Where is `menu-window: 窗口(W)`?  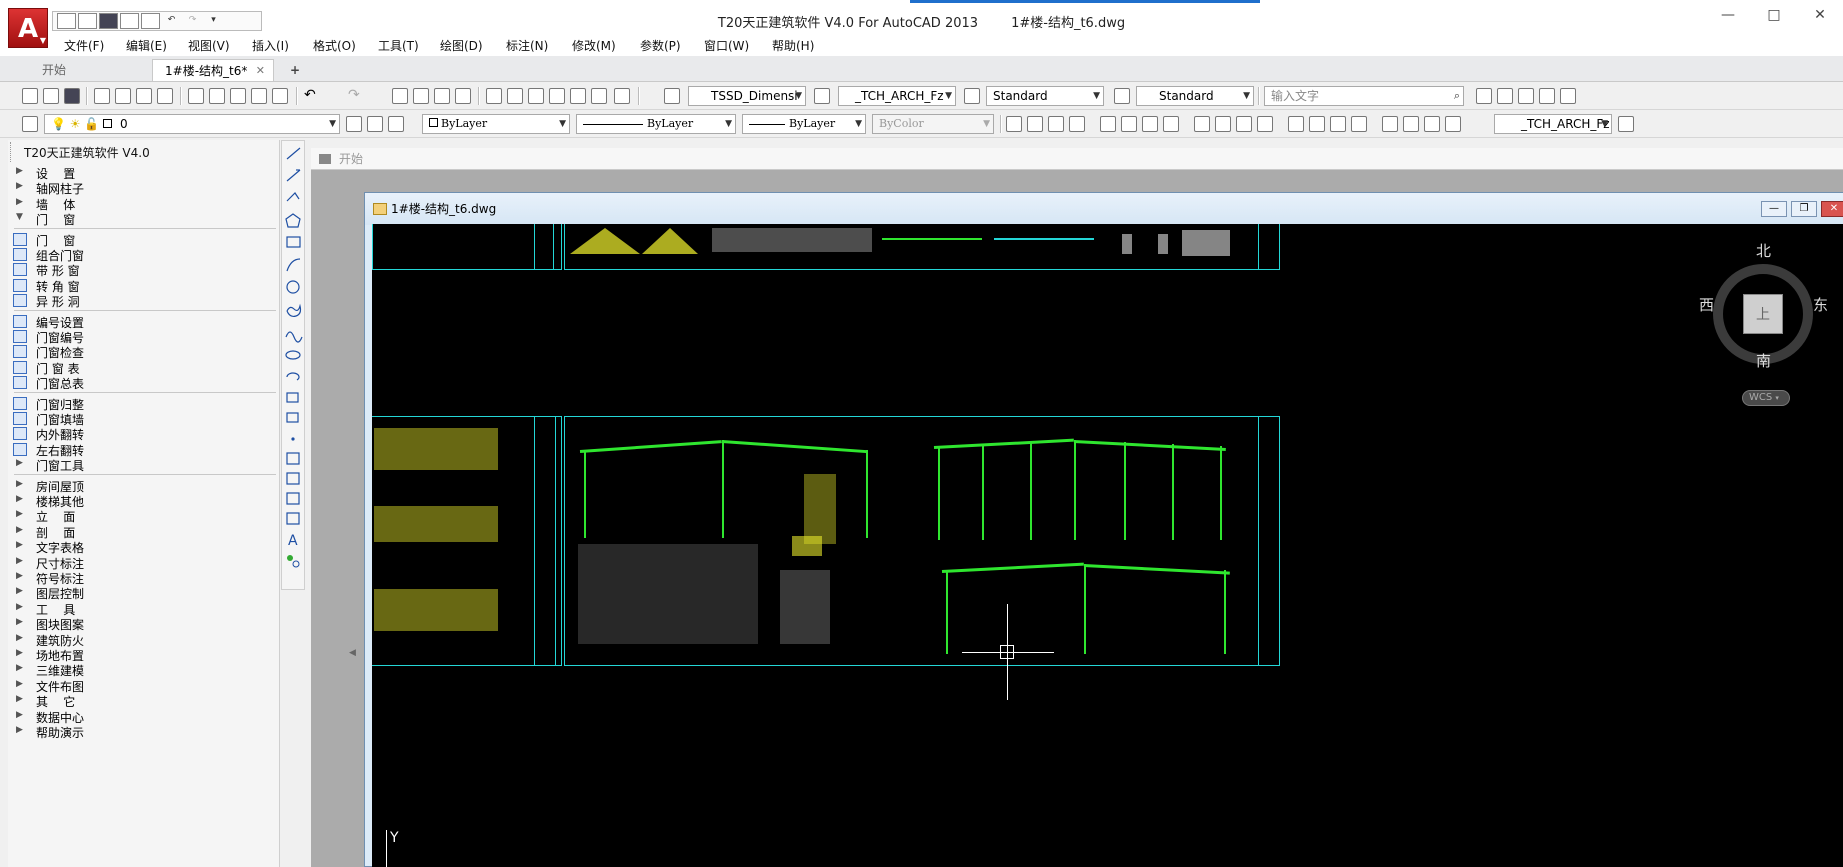
menu-window: 窗口(W) is located at coordinates (726, 45).